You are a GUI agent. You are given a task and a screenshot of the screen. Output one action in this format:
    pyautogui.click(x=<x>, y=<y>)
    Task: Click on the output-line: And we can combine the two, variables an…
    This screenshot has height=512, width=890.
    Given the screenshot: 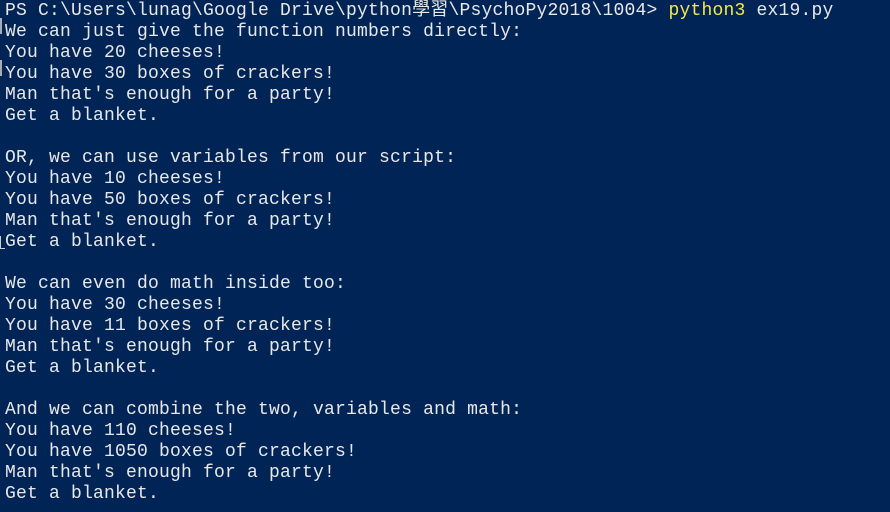 What is the action you would take?
    pyautogui.click(x=264, y=410)
    